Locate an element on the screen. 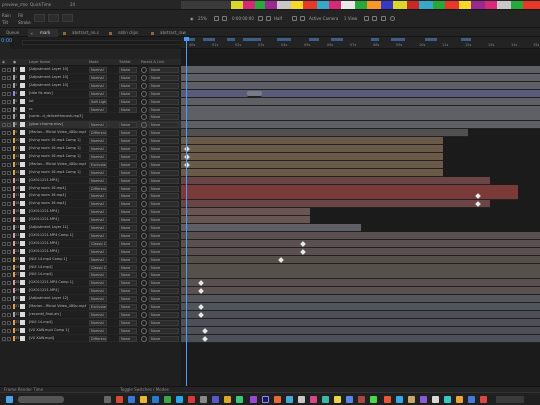 The image size is (540, 405). layer-row: 17 [living room 16.mp4] Normal None None is located at coordinates (90, 196).